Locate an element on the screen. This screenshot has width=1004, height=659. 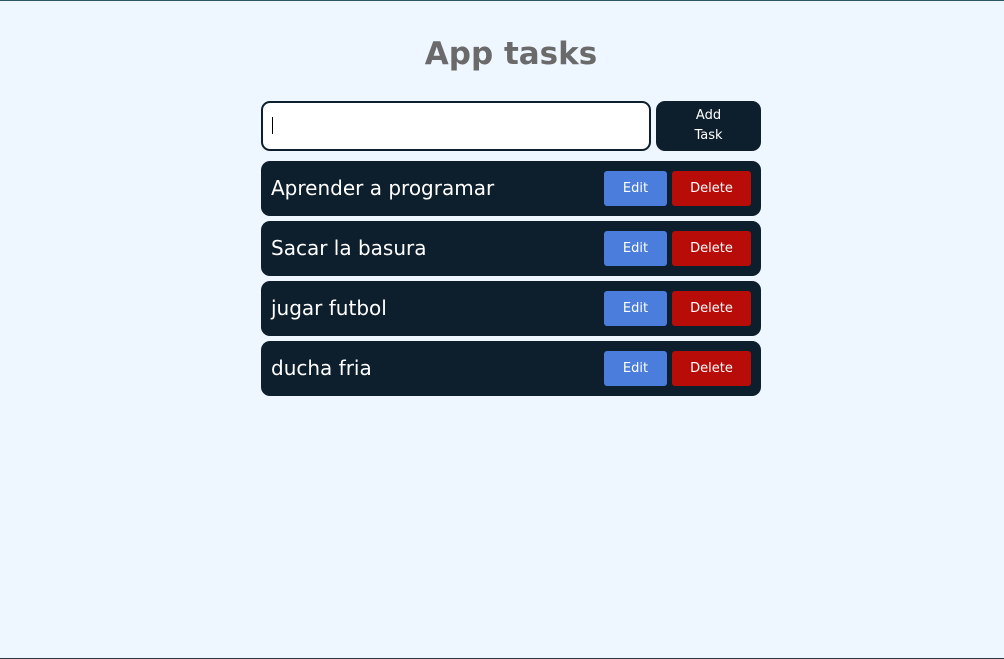
task-form: Add Task is located at coordinates (511, 126).